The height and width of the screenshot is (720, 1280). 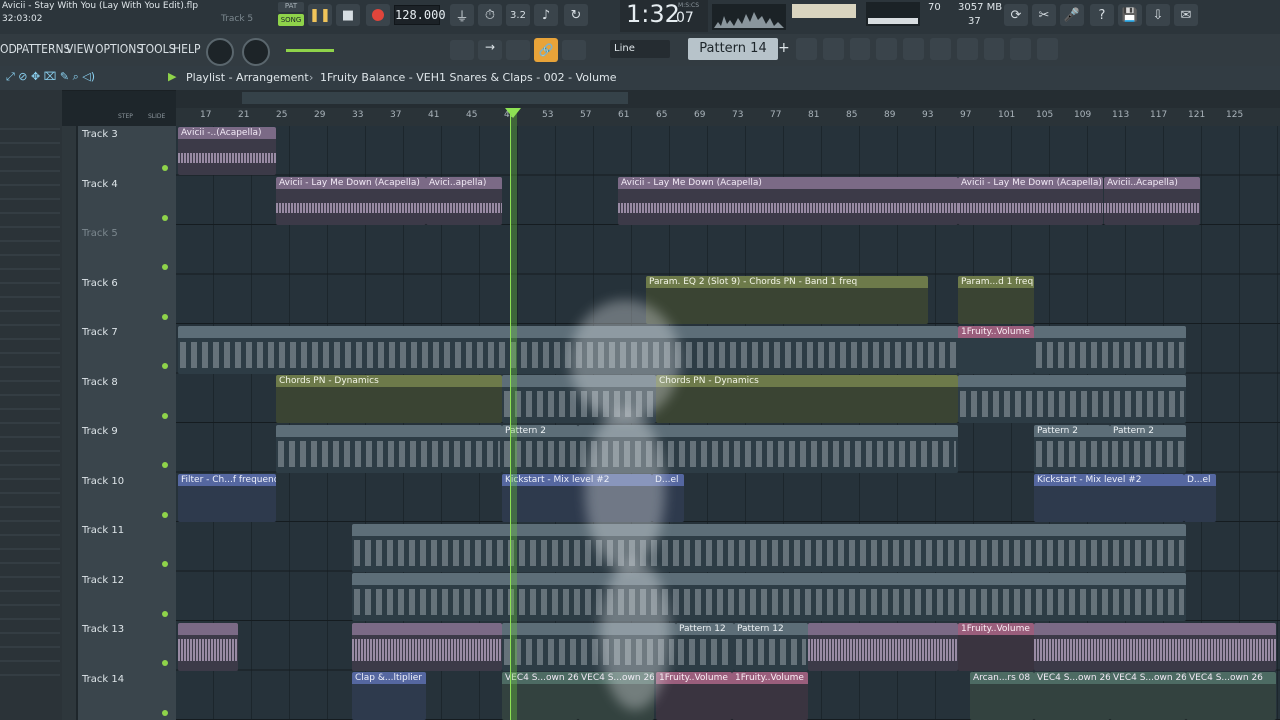 What do you see at coordinates (1047, 49) in the screenshot?
I see `download-icon` at bounding box center [1047, 49].